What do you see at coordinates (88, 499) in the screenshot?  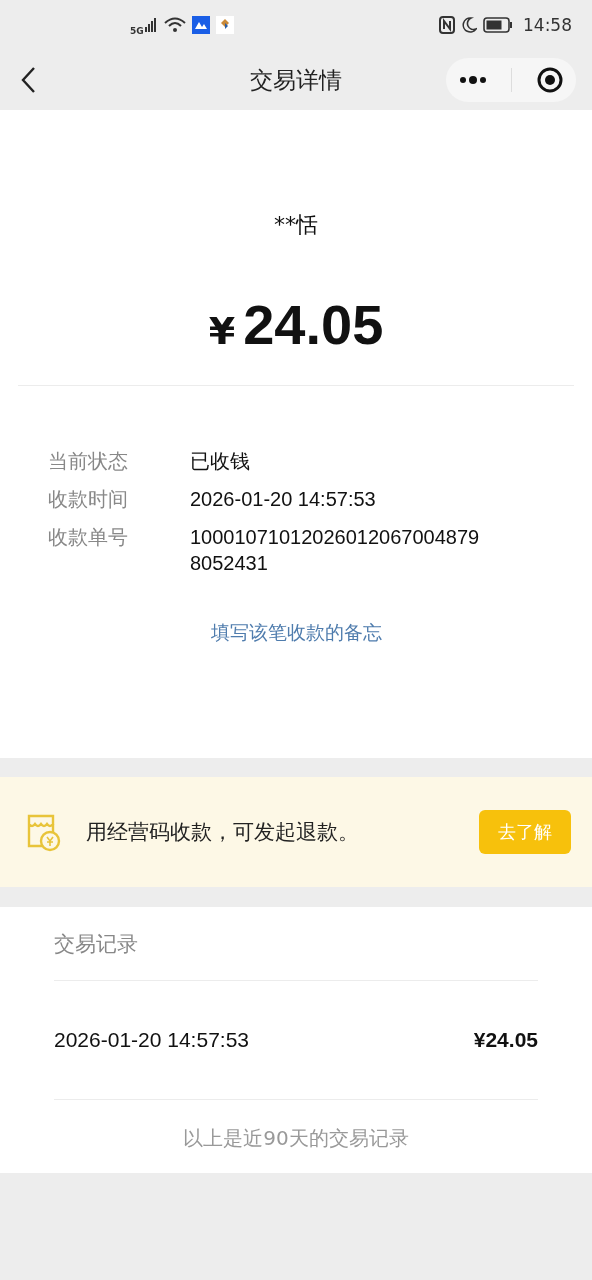 I see `detail-label: 收款时间` at bounding box center [88, 499].